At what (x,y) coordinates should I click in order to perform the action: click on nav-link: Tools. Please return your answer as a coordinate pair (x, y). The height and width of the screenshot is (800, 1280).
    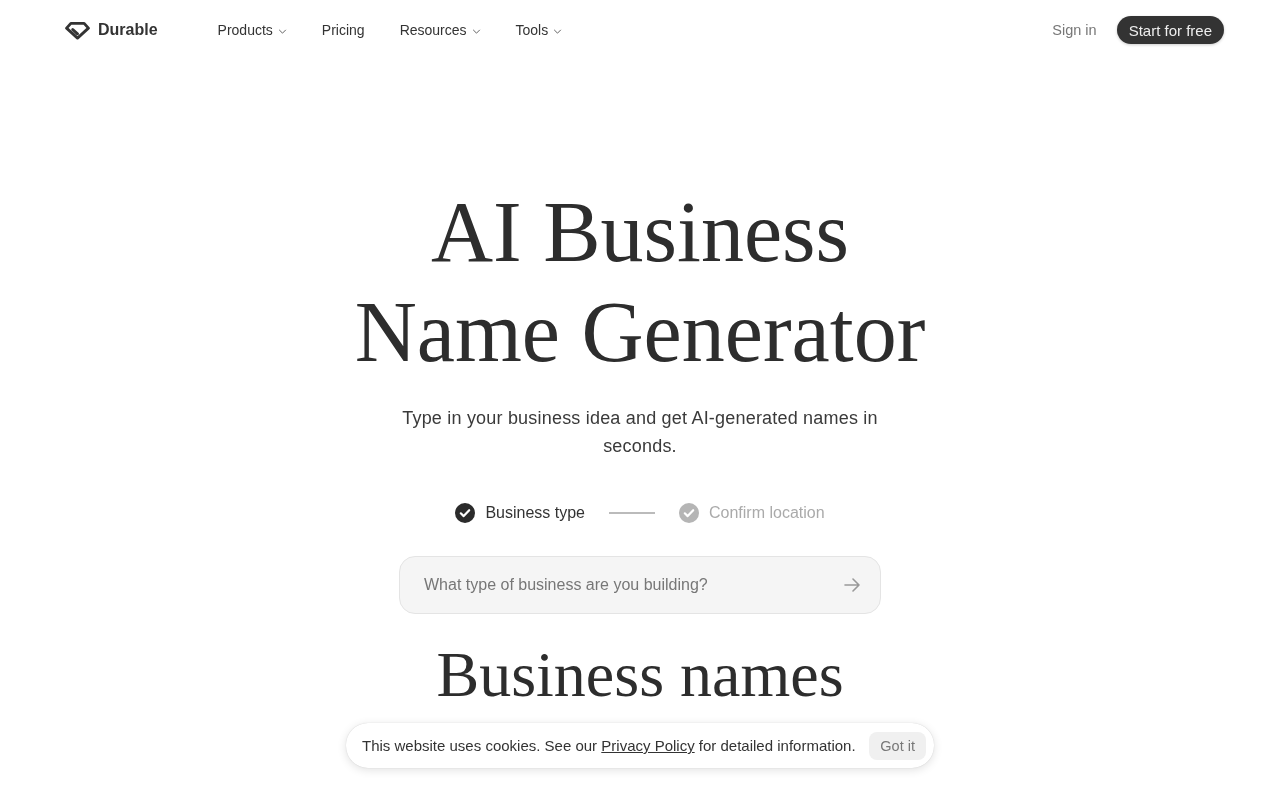
    Looking at the image, I should click on (539, 30).